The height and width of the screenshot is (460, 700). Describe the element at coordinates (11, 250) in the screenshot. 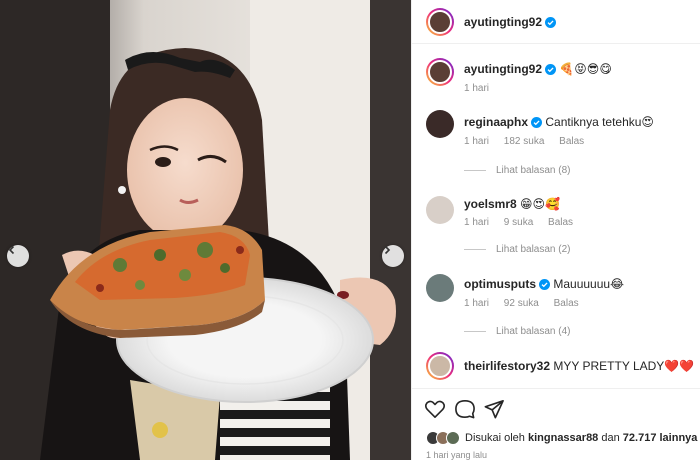

I see `chevron-left-icon` at that location.